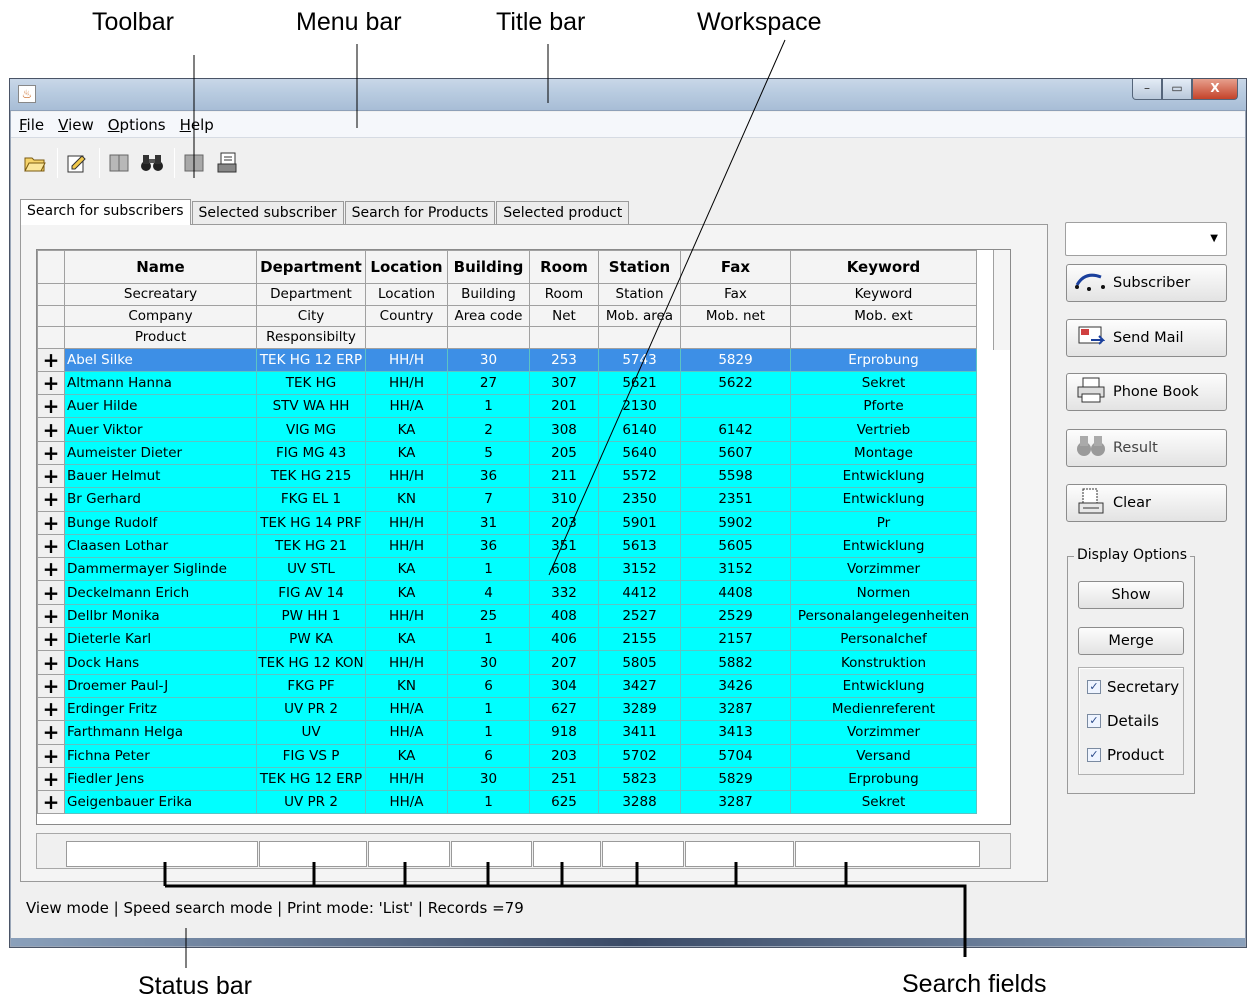 Image resolution: width=1249 pixels, height=1001 pixels. Describe the element at coordinates (160, 267) in the screenshot. I see `col-header-name: Name` at that location.